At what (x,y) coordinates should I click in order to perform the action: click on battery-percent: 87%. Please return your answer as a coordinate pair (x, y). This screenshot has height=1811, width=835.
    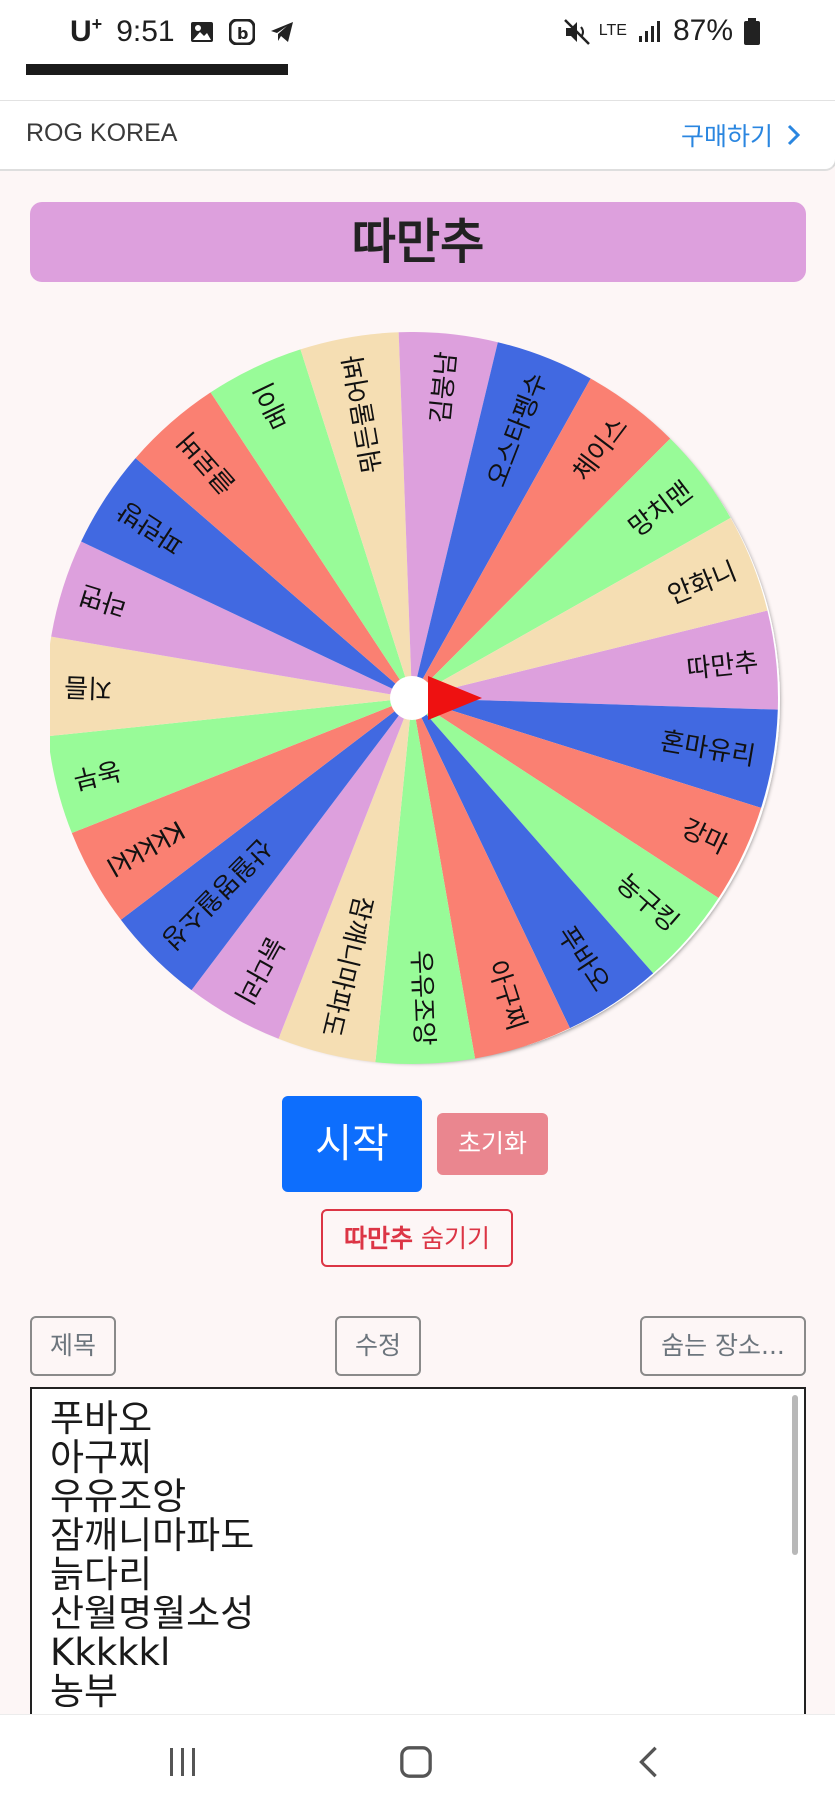
    Looking at the image, I should click on (702, 30).